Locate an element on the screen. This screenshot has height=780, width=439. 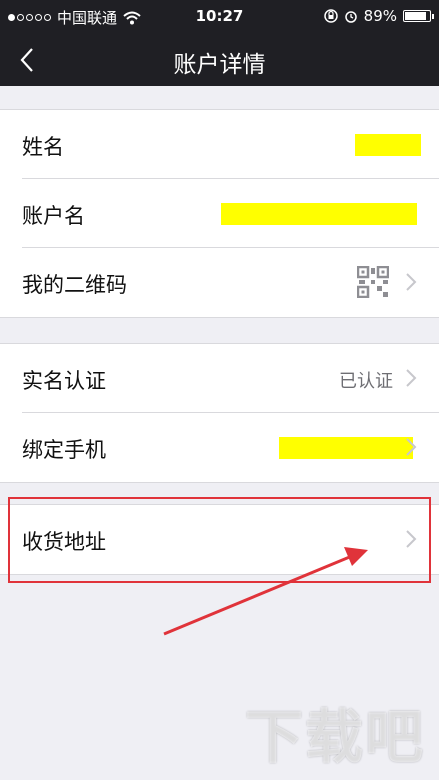
row-real-name-verification: 实名认证 已认证 is located at coordinates (219, 378).